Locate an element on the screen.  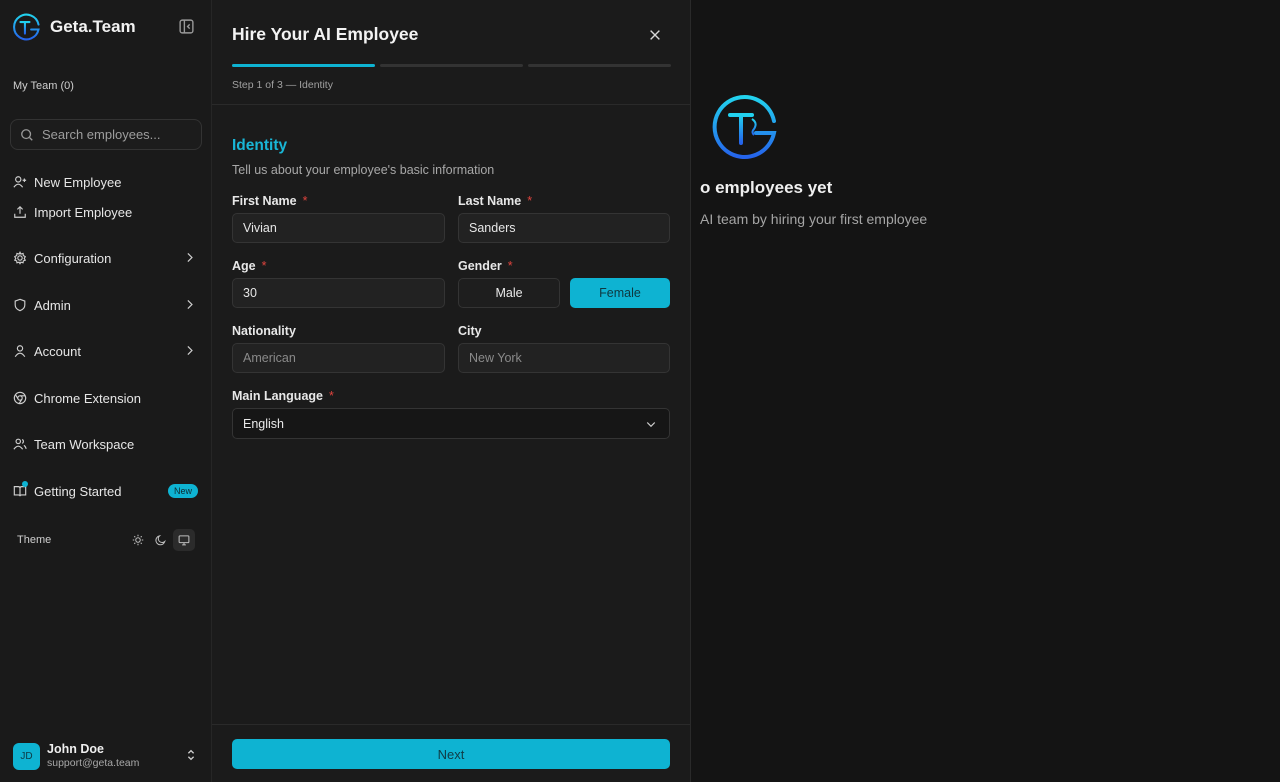
system-theme-button is located at coordinates (184, 540).